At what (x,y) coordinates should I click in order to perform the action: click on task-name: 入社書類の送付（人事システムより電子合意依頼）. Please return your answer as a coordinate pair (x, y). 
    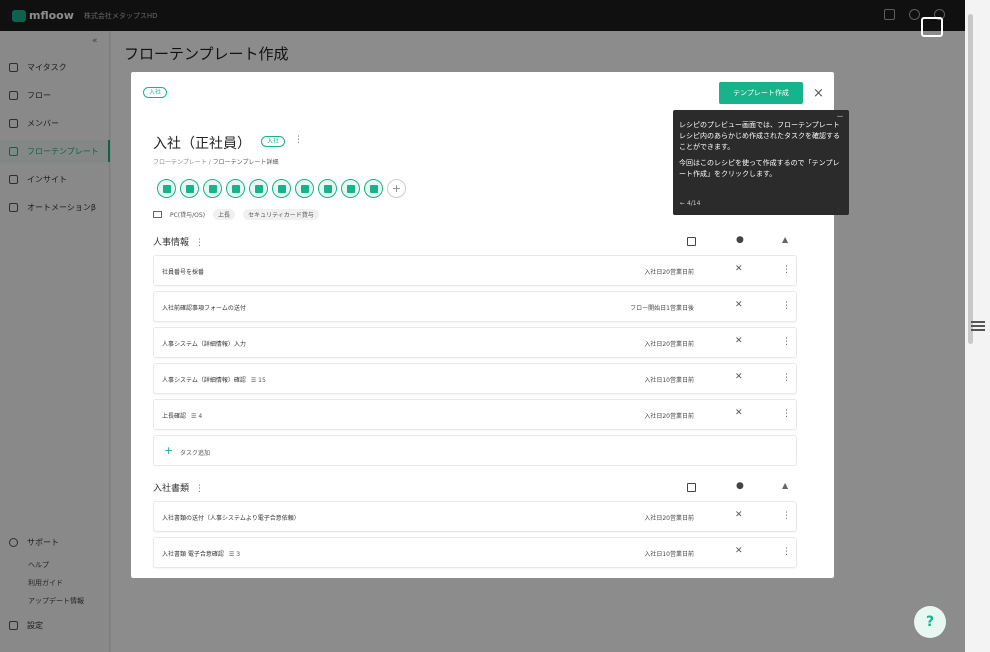
    Looking at the image, I should click on (231, 517).